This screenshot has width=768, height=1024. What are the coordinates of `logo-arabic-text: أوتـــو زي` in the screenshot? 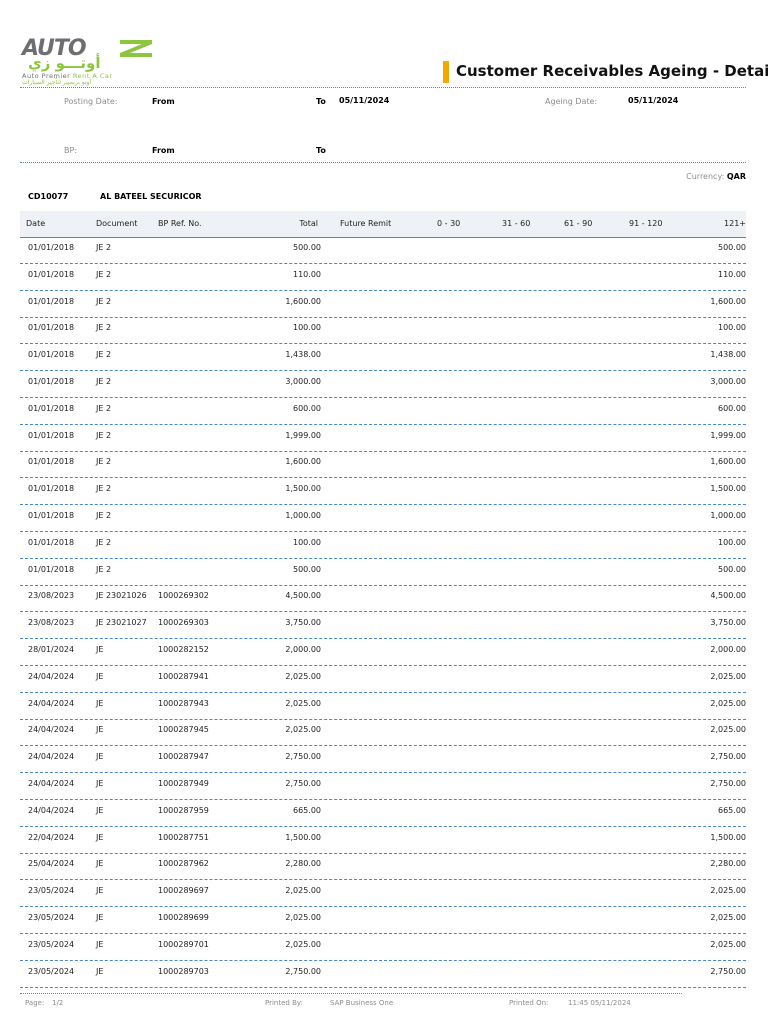 It's located at (64, 63).